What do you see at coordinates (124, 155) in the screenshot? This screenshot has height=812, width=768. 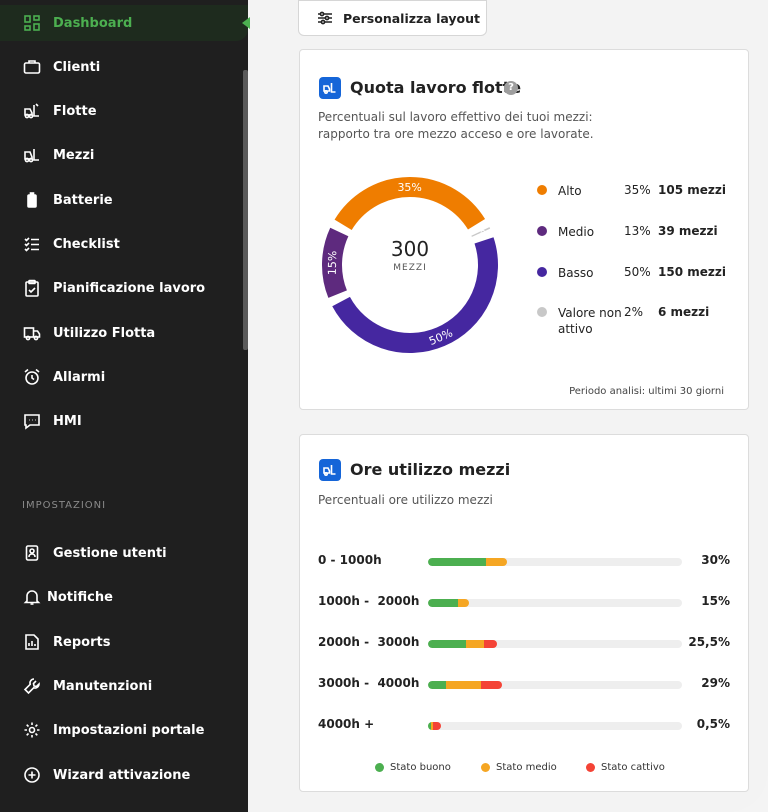 I see `sidebar-item-mezzi: Mezzi` at bounding box center [124, 155].